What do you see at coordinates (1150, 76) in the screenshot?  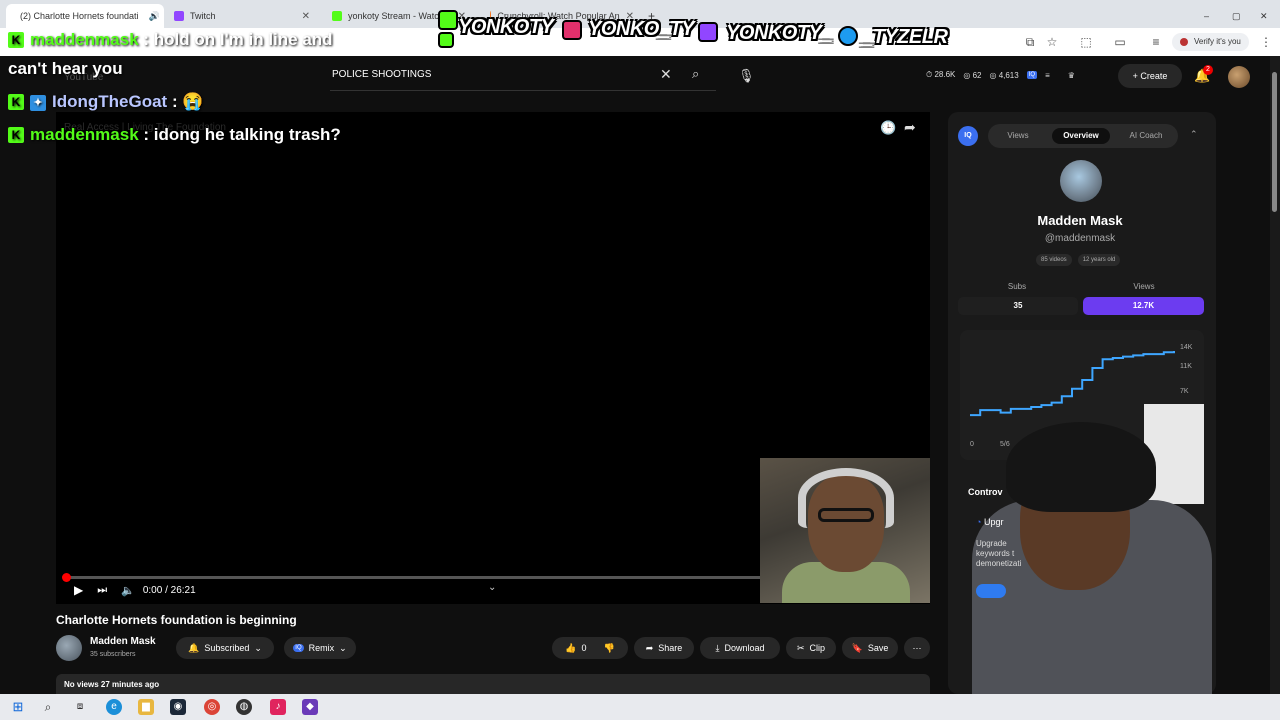 I see `create-button: + Create` at bounding box center [1150, 76].